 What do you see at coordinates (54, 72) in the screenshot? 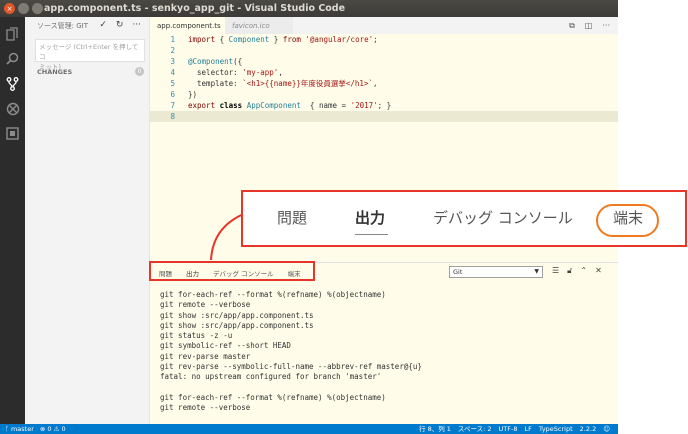
I see `changes-header: CHANGES` at bounding box center [54, 72].